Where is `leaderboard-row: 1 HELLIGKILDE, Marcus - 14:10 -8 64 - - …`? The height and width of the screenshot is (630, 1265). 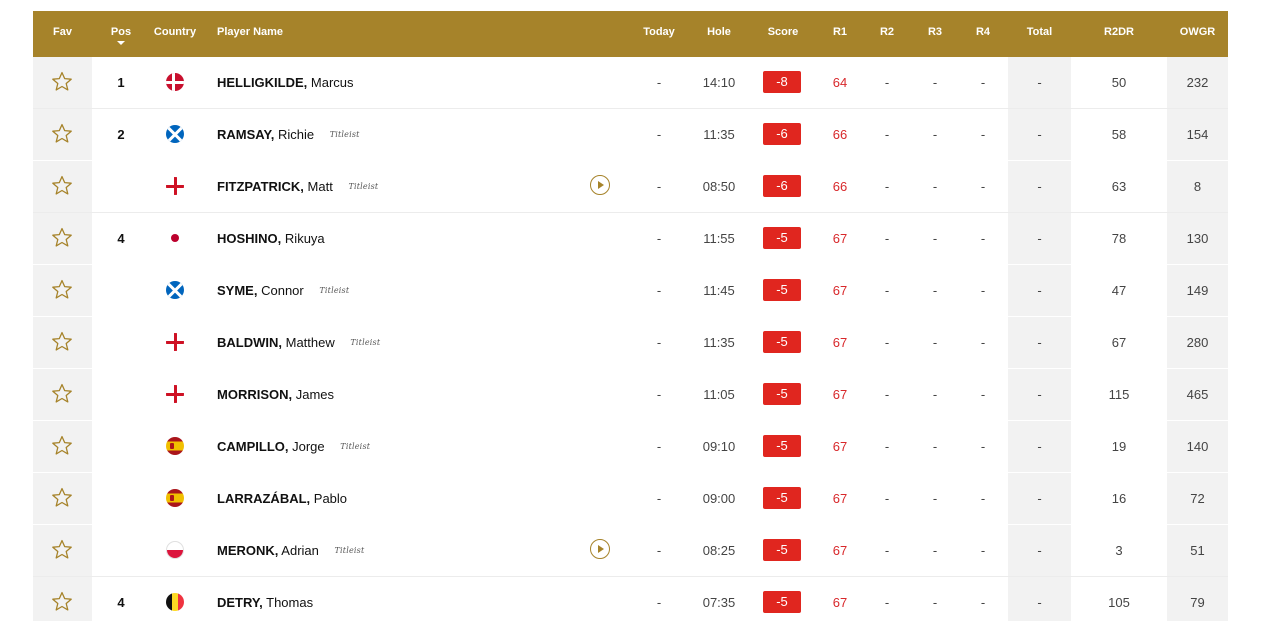 leaderboard-row: 1 HELLIGKILDE, Marcus - 14:10 -8 64 - - … is located at coordinates (630, 83).